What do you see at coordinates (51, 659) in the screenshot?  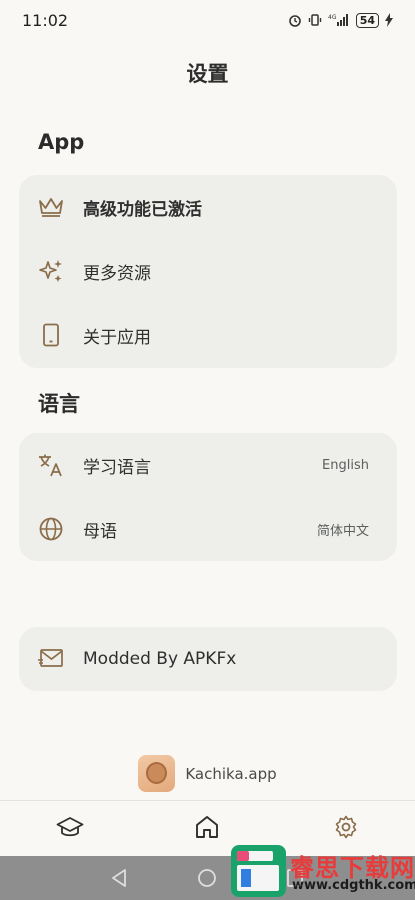 I see `mail-icon` at bounding box center [51, 659].